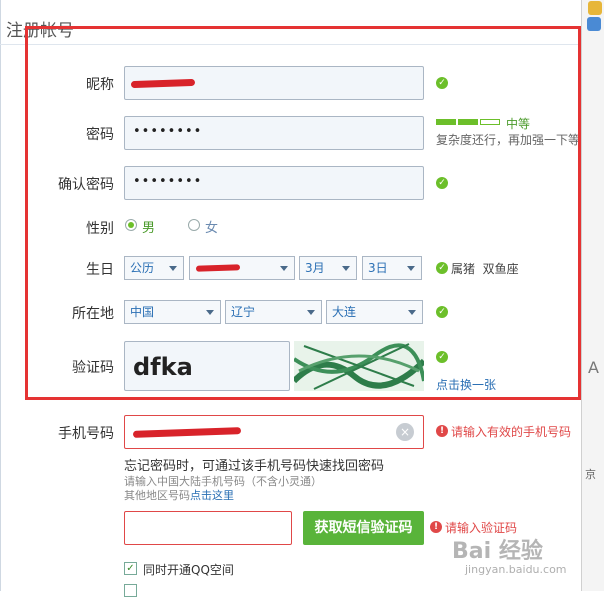 The height and width of the screenshot is (597, 604). What do you see at coordinates (254, 466) in the screenshot?
I see `phone-hint-primary: 忘记密码时，可通过该手机号码快速找回密码` at bounding box center [254, 466].